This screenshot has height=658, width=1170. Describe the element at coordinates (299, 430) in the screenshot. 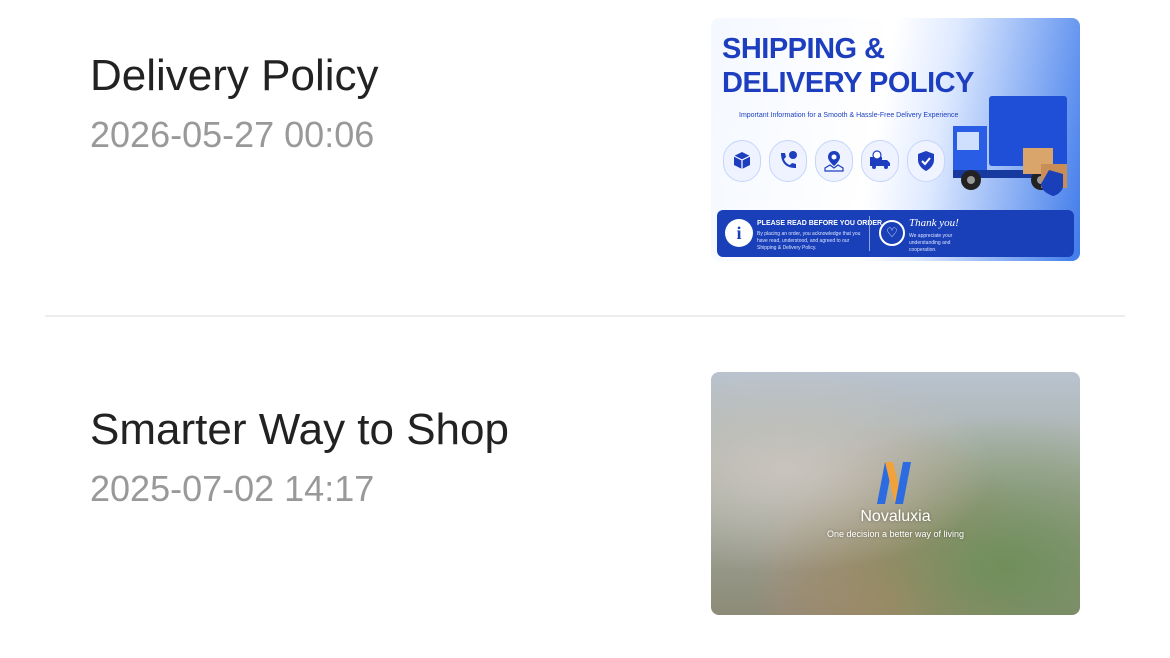

I see `article-title: Smarter Way to Shop` at that location.